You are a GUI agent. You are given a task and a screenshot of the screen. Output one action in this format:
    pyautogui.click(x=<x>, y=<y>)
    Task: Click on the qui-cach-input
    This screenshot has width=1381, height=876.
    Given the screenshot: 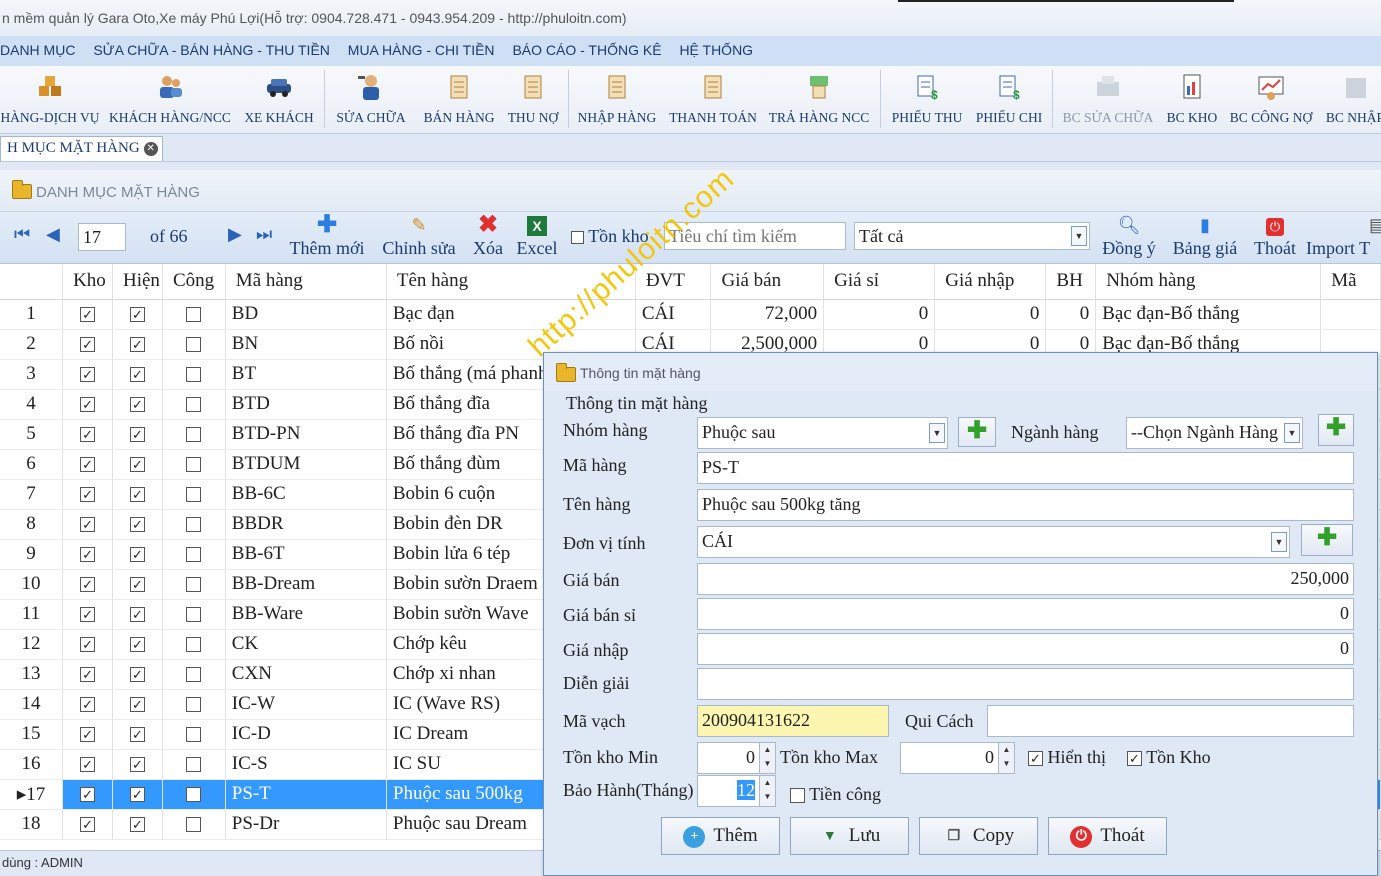 What is the action you would take?
    pyautogui.click(x=1170, y=721)
    